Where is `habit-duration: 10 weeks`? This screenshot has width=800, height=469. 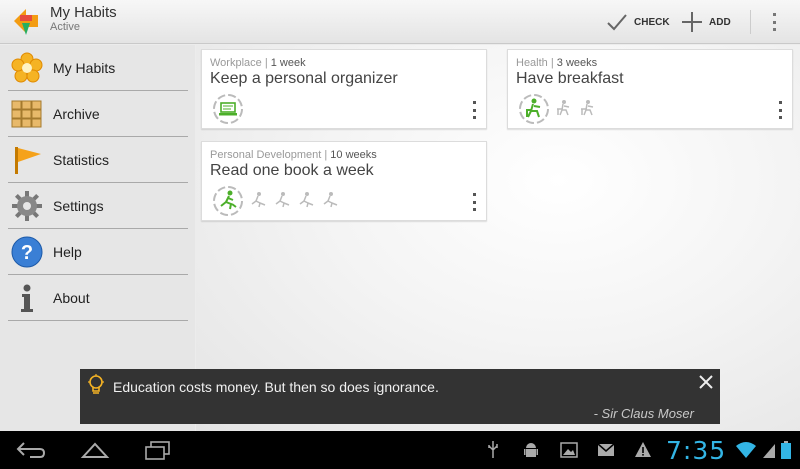 habit-duration: 10 weeks is located at coordinates (353, 155).